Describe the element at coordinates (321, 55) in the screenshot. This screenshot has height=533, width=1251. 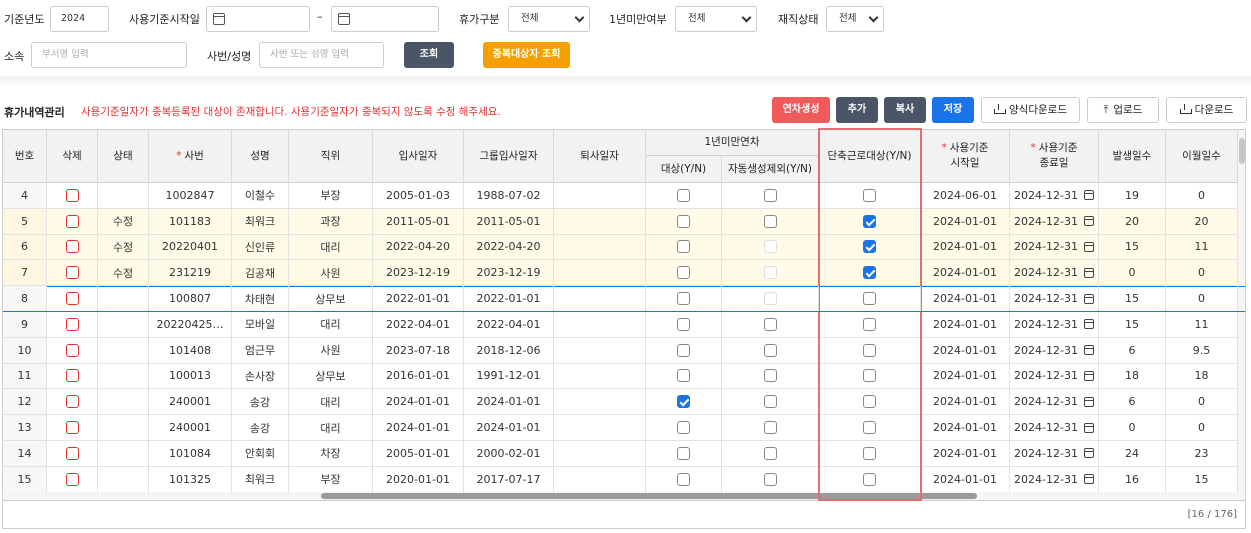
I see `emp-input: 사번 또는 성명 입력` at that location.